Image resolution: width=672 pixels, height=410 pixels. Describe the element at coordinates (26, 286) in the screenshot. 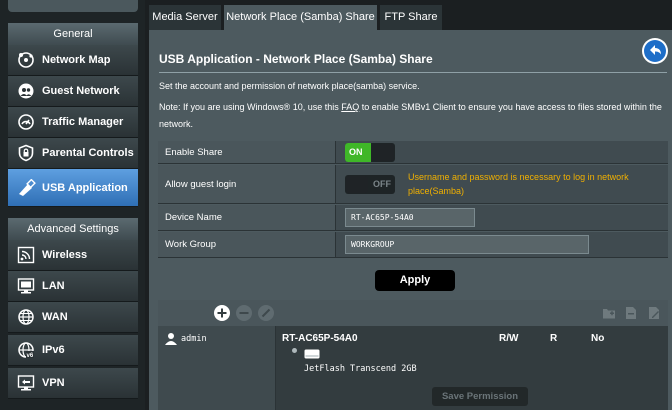

I see `lan-icon` at that location.